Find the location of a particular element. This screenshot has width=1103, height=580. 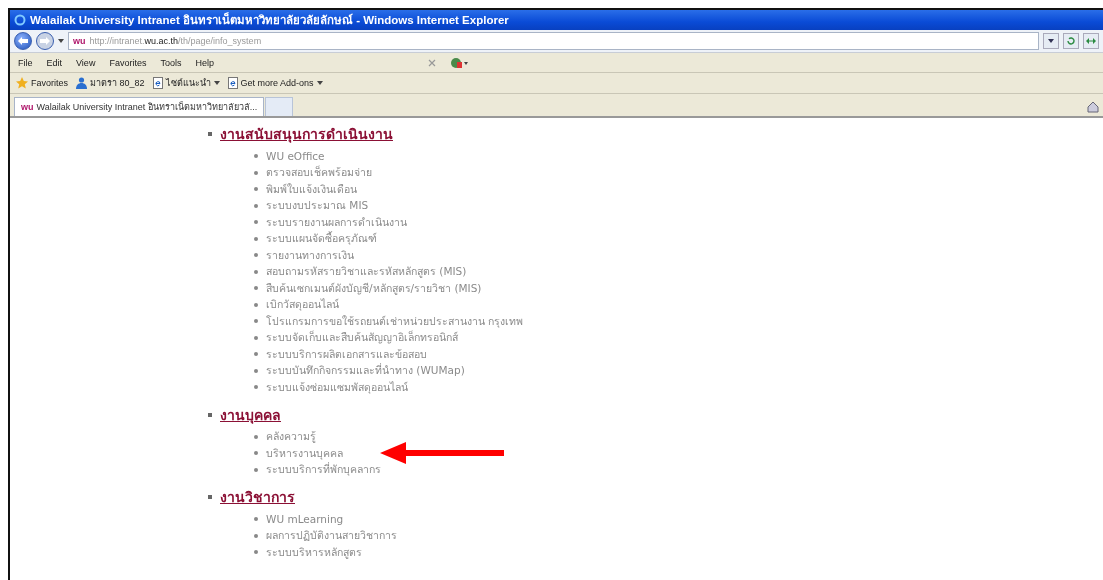

forward-button is located at coordinates (45, 41).